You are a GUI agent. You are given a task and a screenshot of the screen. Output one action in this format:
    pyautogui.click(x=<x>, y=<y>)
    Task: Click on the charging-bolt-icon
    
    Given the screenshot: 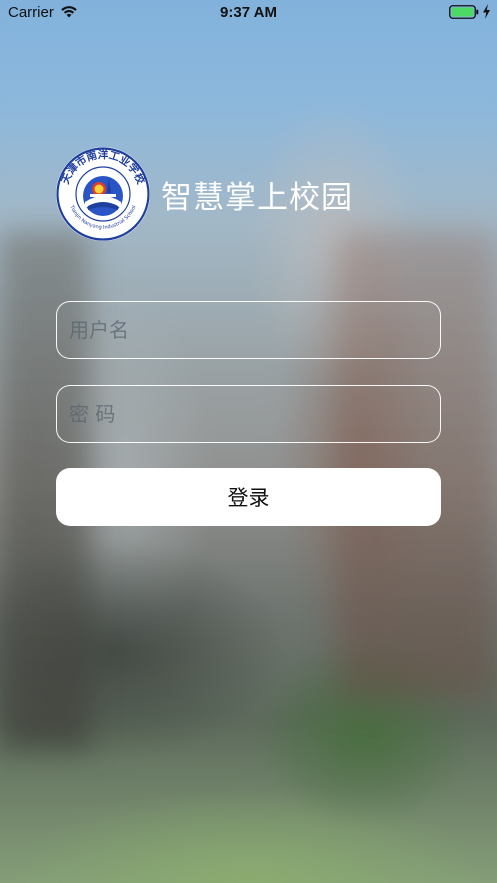 What is the action you would take?
    pyautogui.click(x=486, y=11)
    